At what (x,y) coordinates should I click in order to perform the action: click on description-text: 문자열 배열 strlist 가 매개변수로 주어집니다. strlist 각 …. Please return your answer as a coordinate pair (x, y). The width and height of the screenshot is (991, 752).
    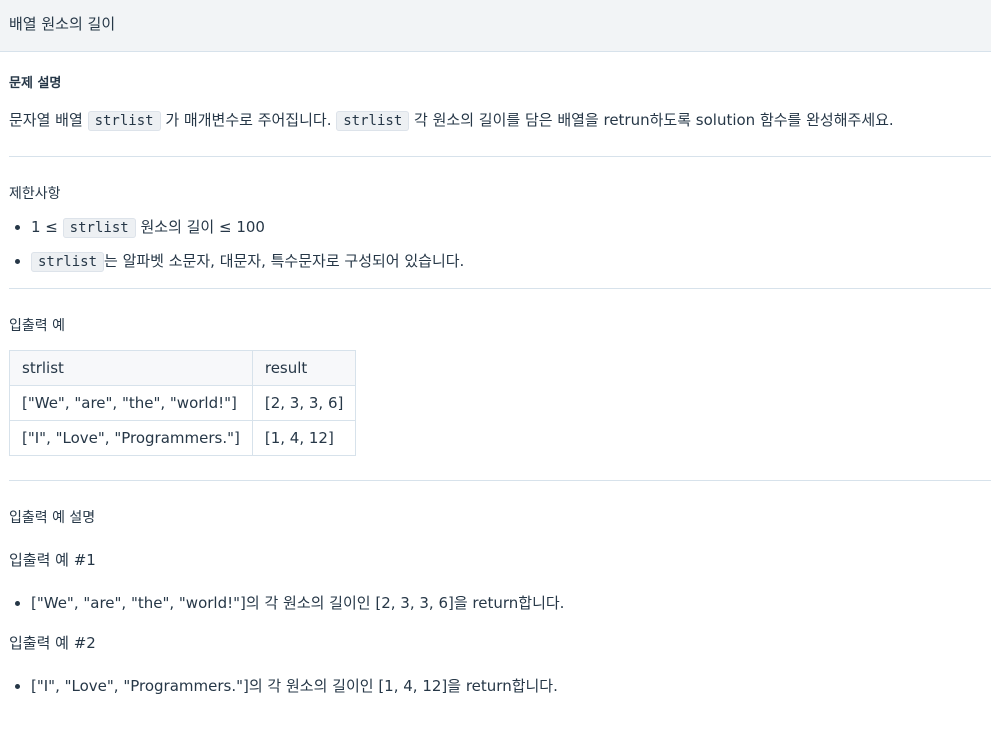
    Looking at the image, I should click on (498, 120).